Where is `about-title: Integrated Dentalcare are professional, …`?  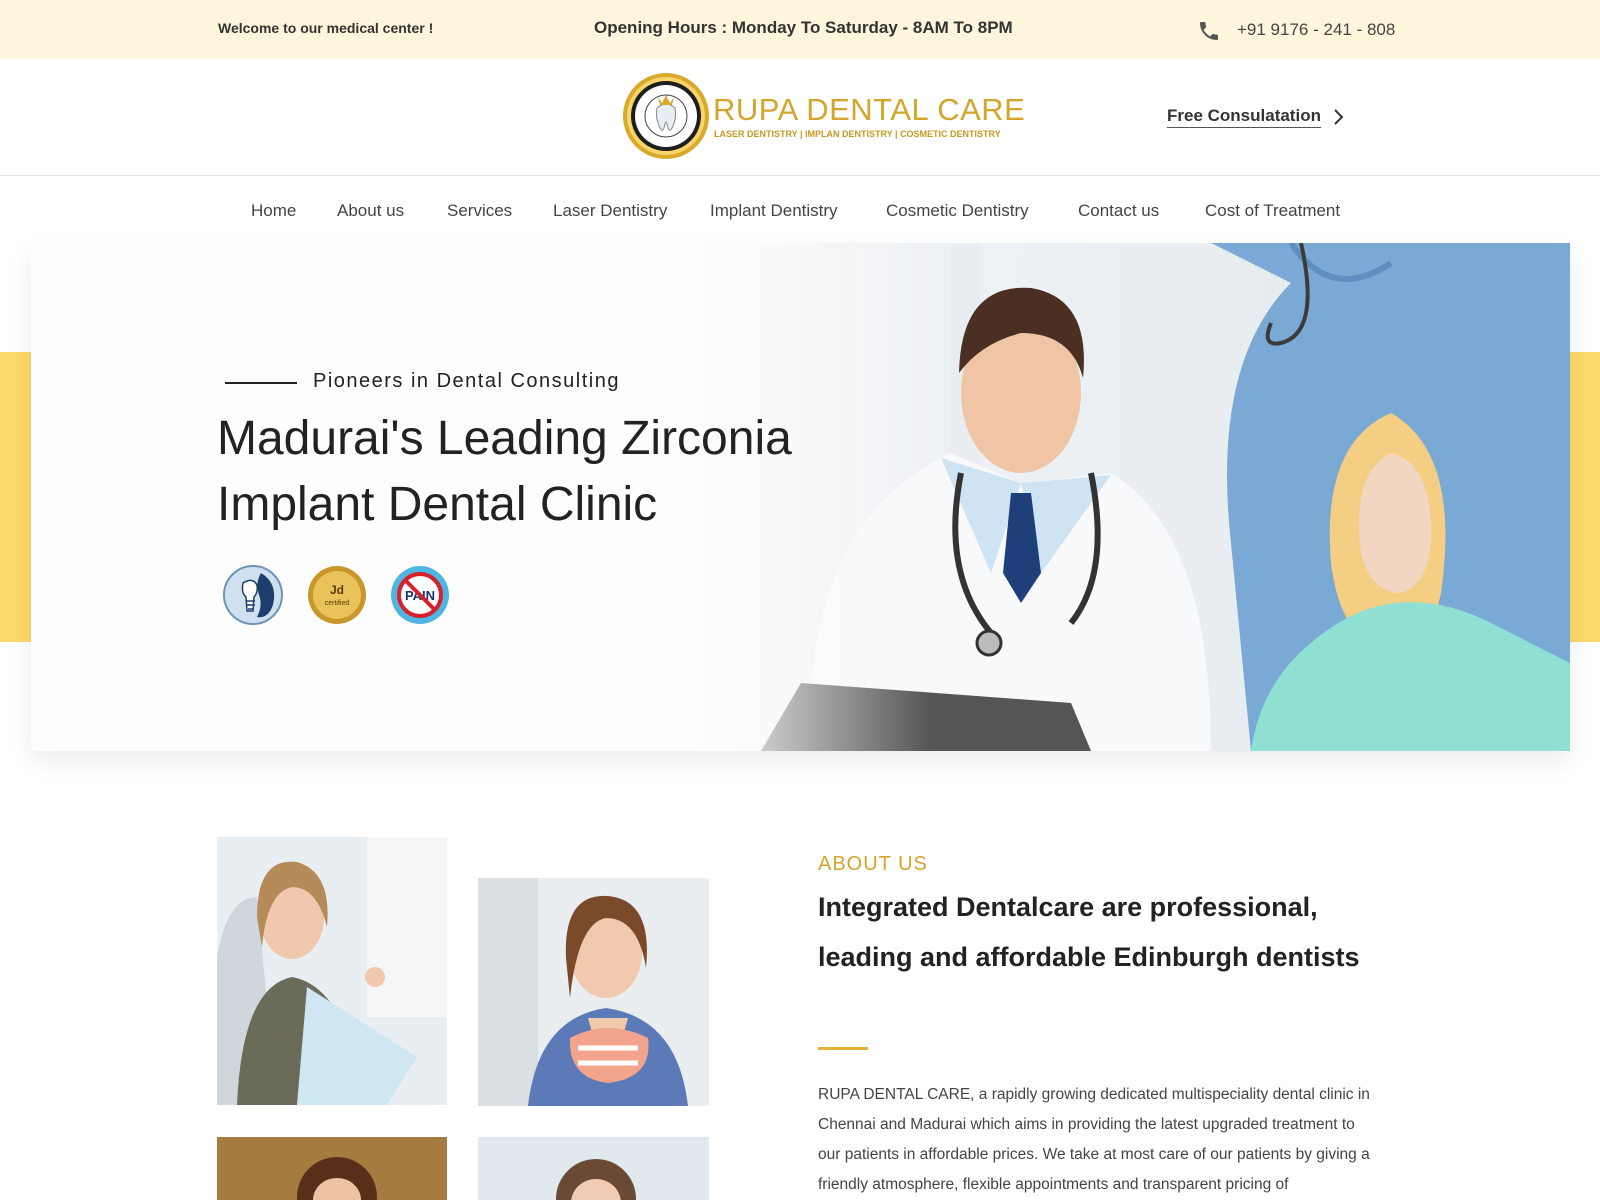
about-title: Integrated Dentalcare are professional, … is located at coordinates (1089, 932).